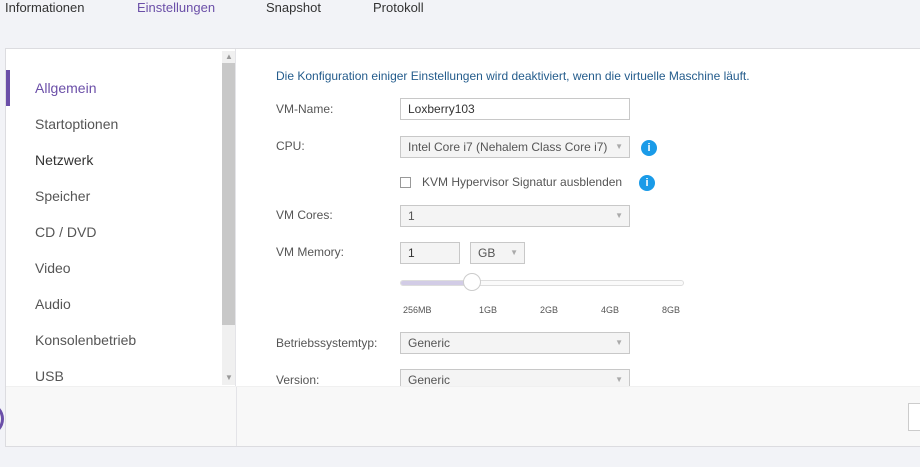 This screenshot has width=920, height=467. I want to click on tab-snapshot: Snapshot, so click(293, 7).